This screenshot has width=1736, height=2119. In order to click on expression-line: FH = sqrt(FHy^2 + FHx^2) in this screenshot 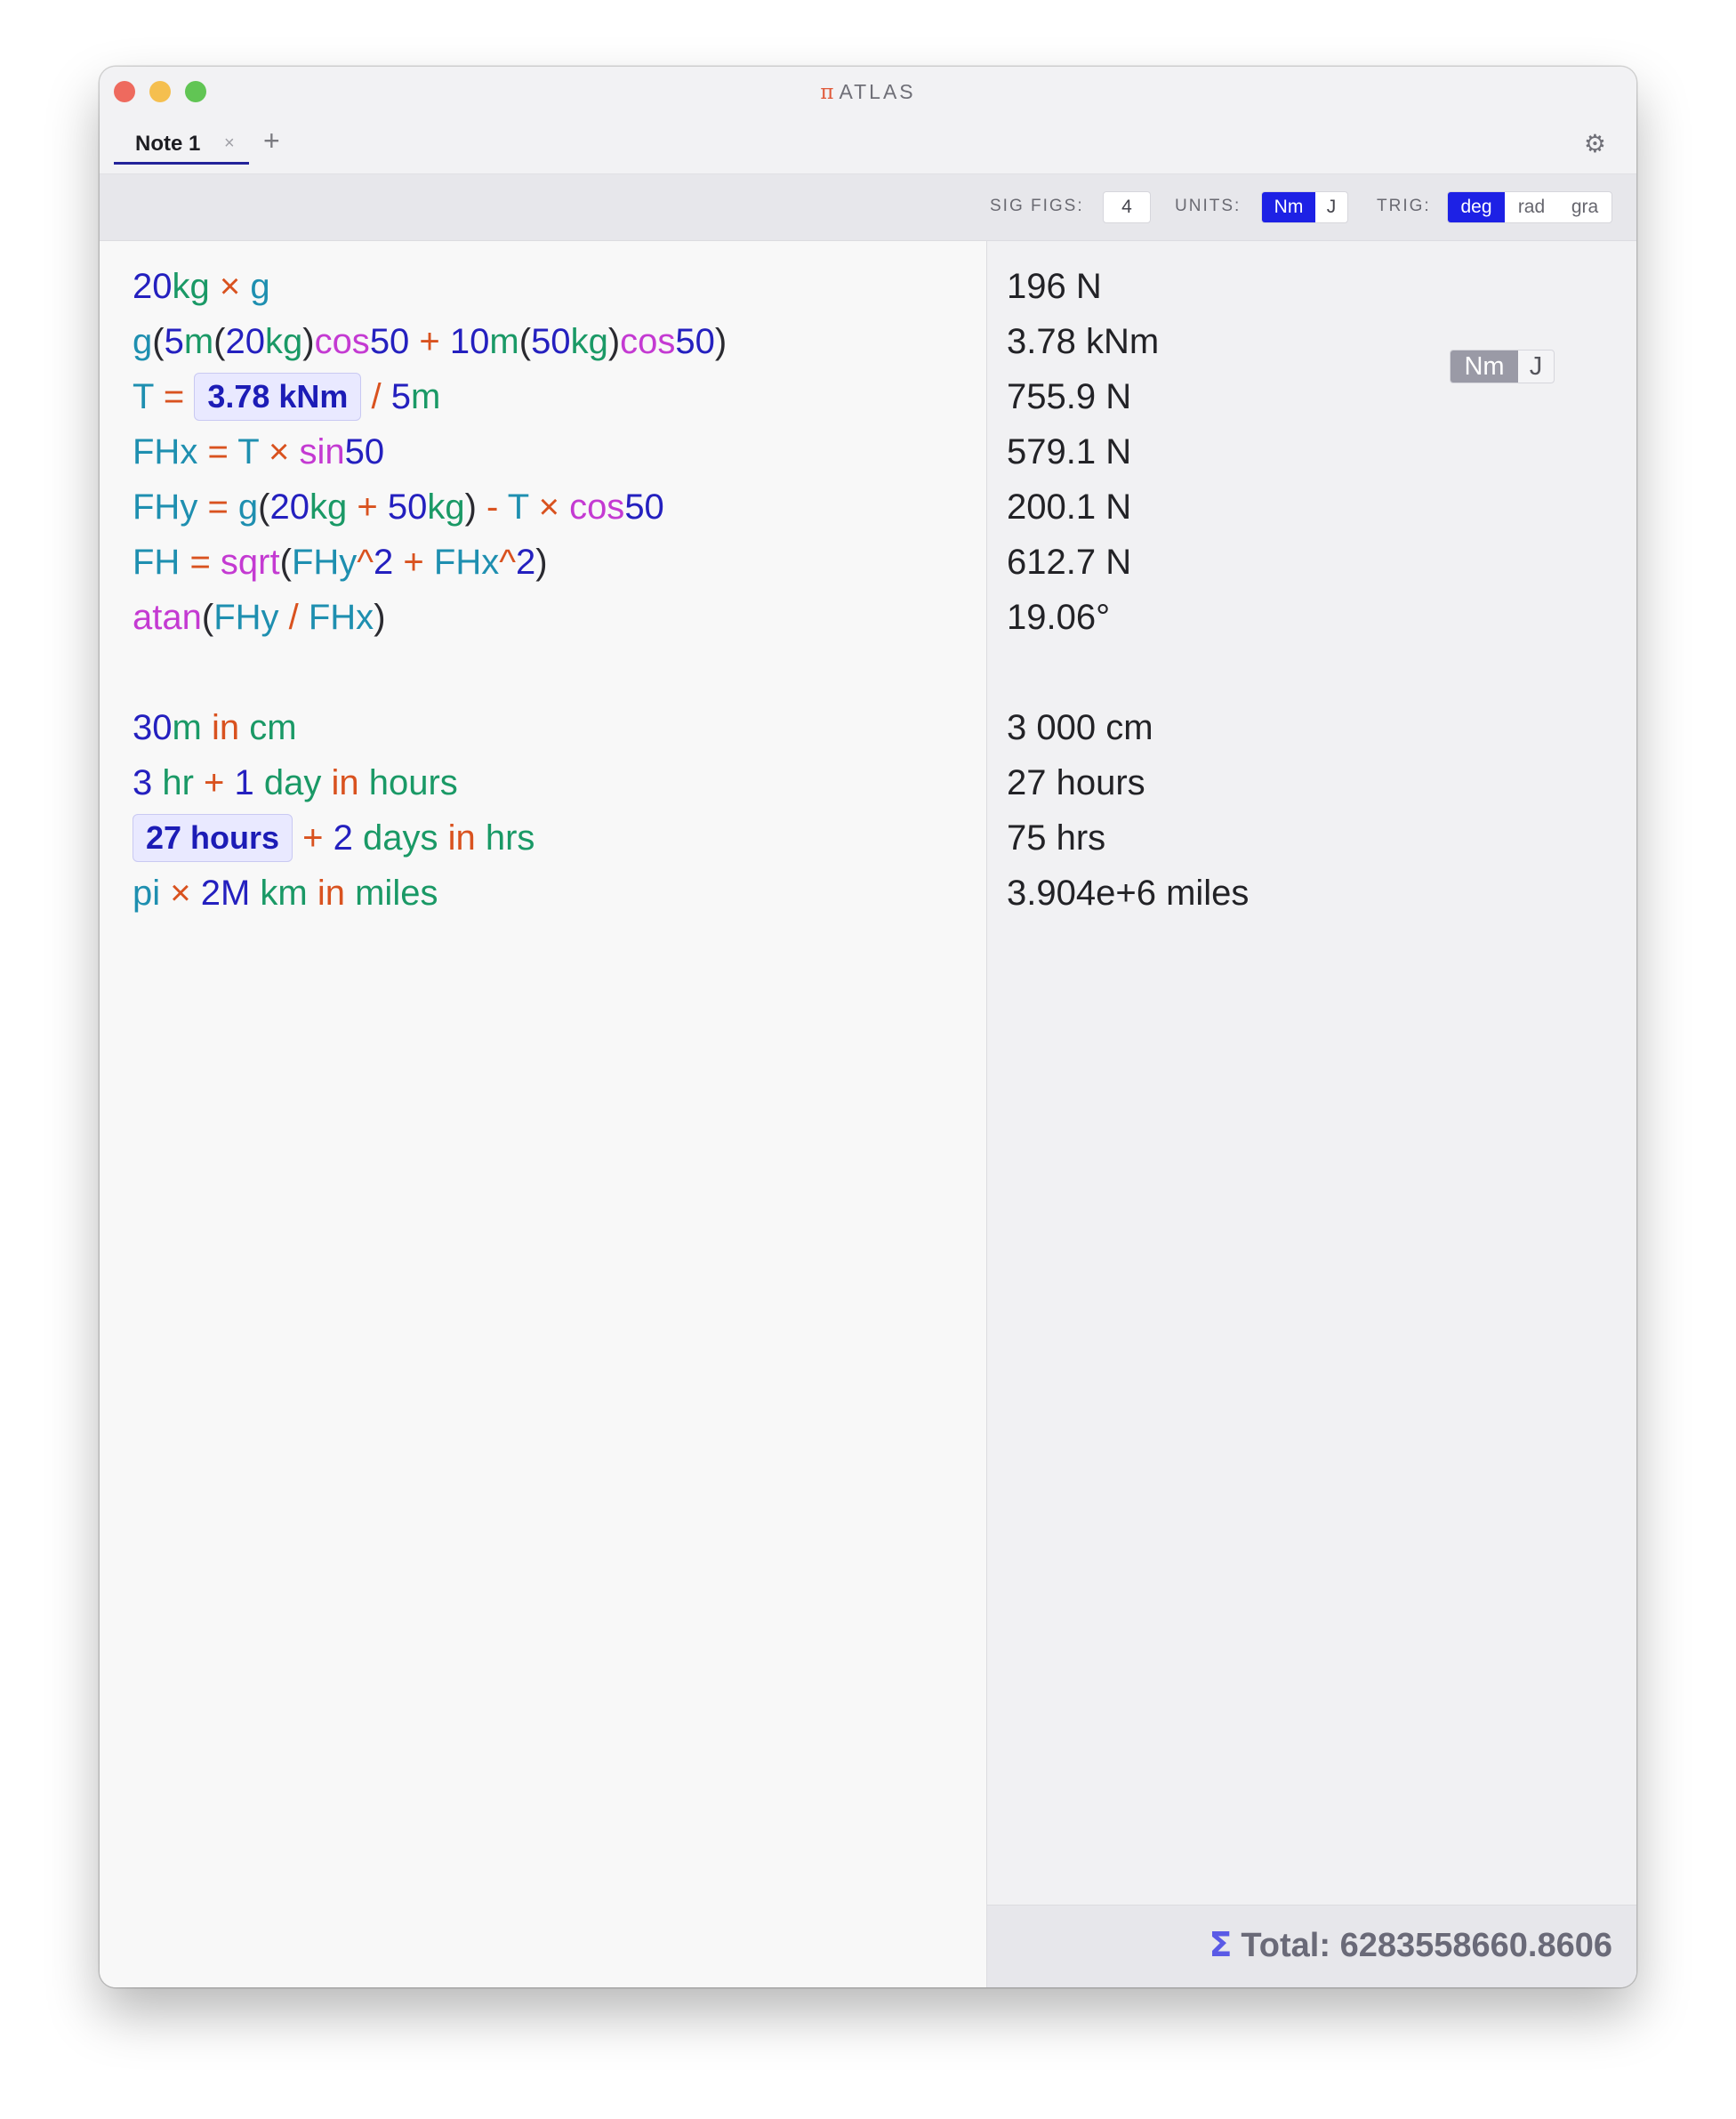, I will do `click(341, 562)`.